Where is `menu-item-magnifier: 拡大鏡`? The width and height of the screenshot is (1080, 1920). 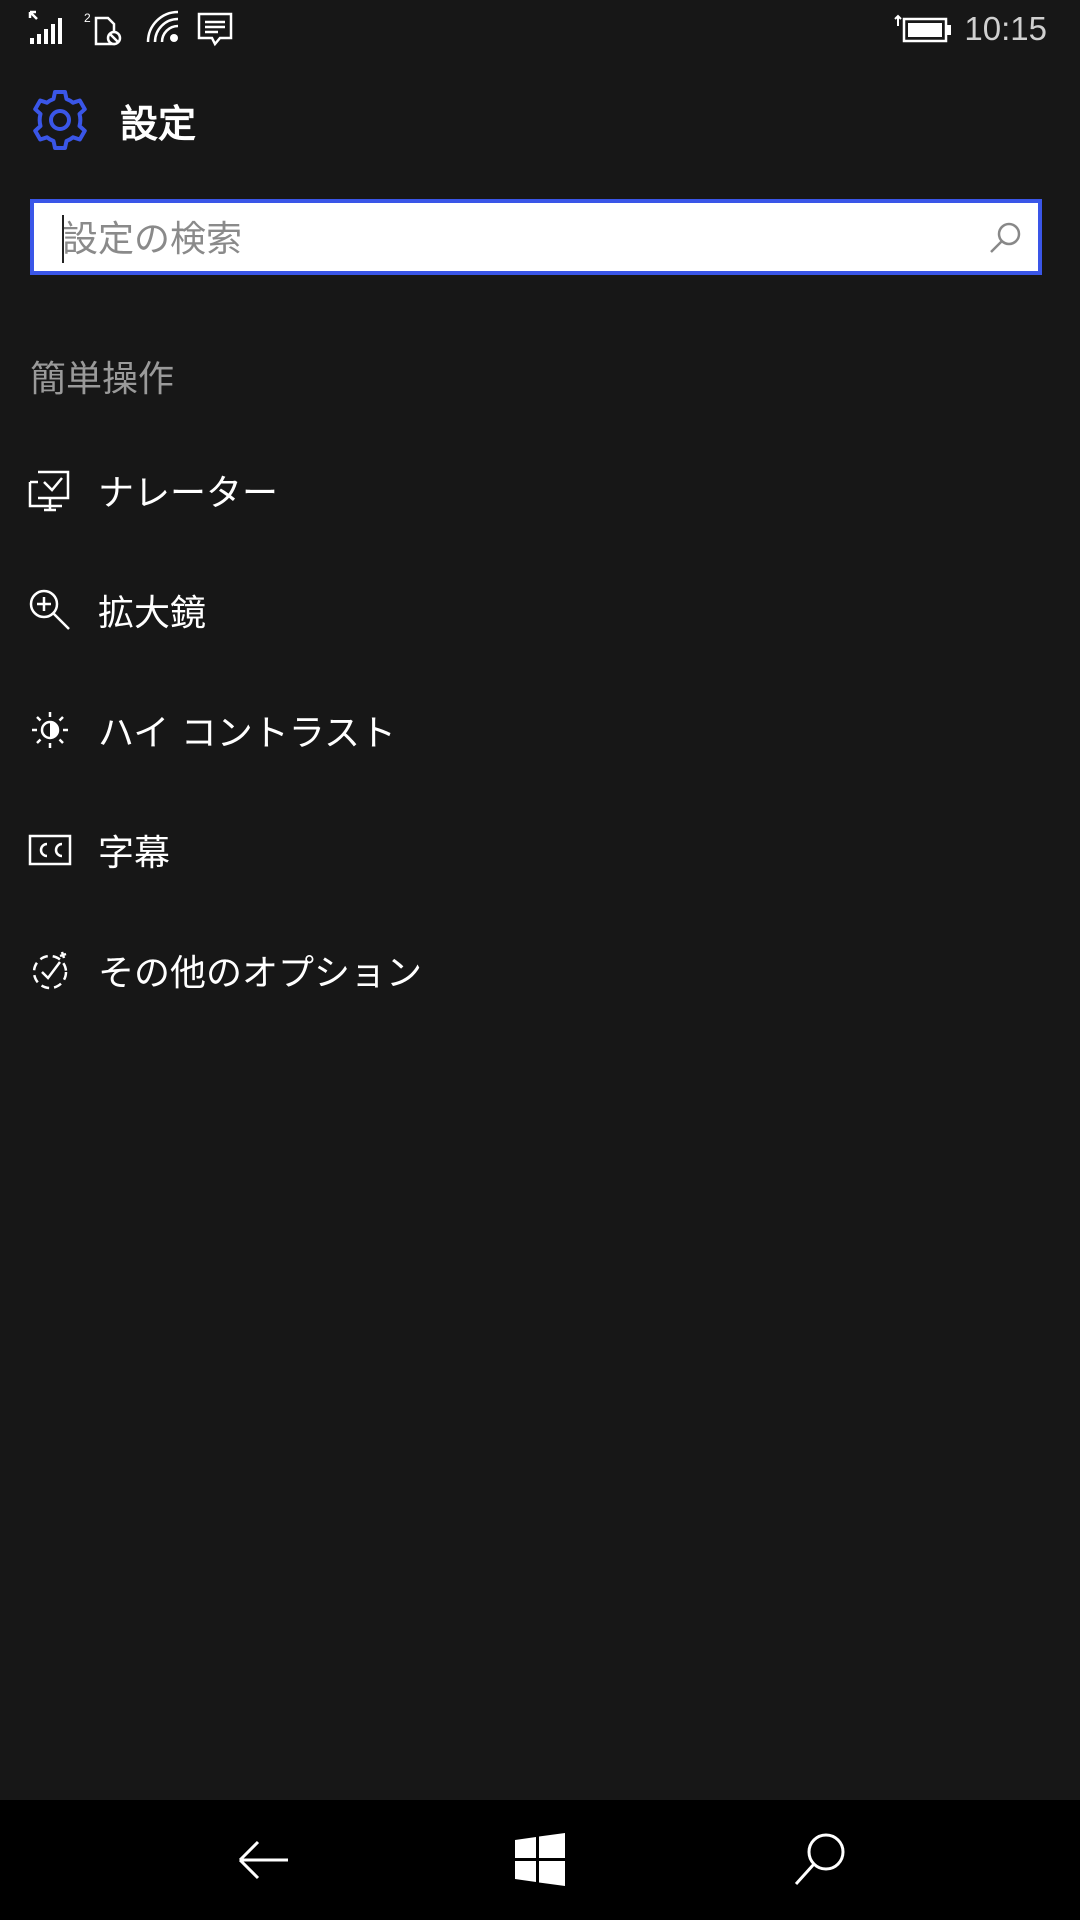
menu-item-magnifier: 拡大鏡 is located at coordinates (540, 610).